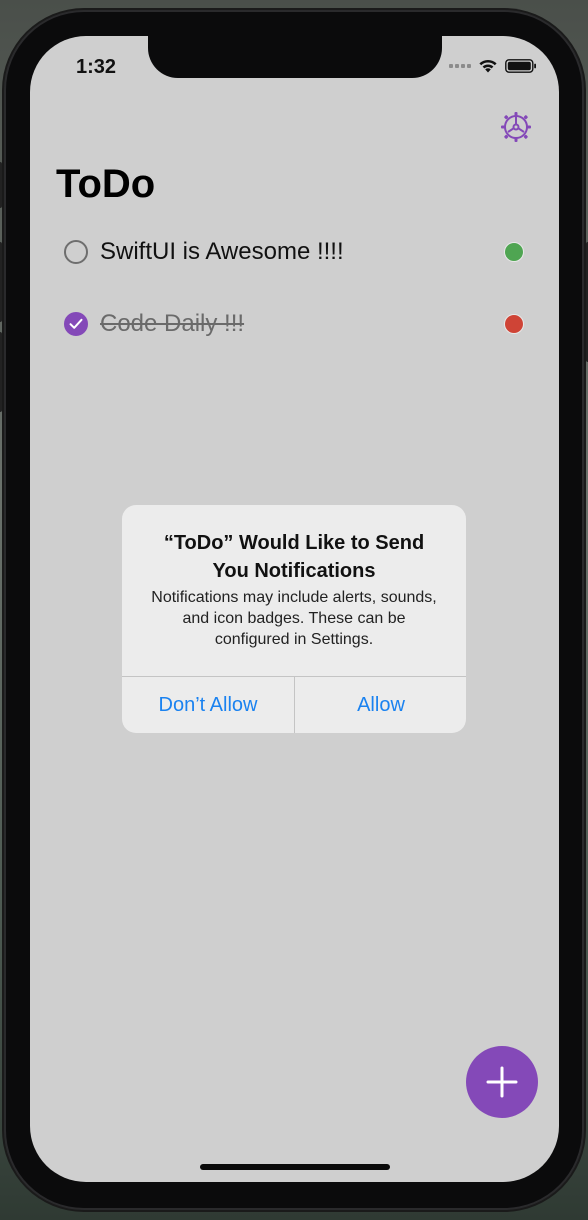 Image resolution: width=588 pixels, height=1220 pixels. Describe the element at coordinates (106, 184) in the screenshot. I see `page-title: ToDo` at that location.